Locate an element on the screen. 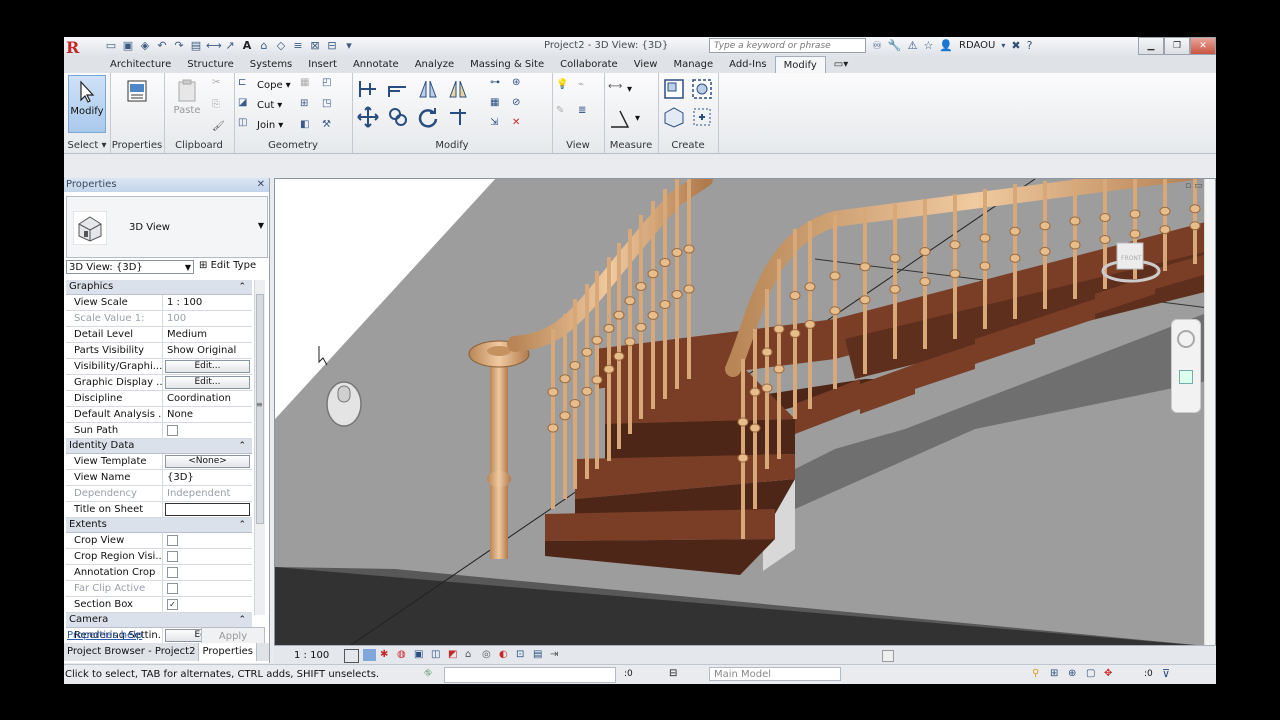 The image size is (1280, 720). cut-button: ◪ Cut ▾ is located at coordinates (260, 105).